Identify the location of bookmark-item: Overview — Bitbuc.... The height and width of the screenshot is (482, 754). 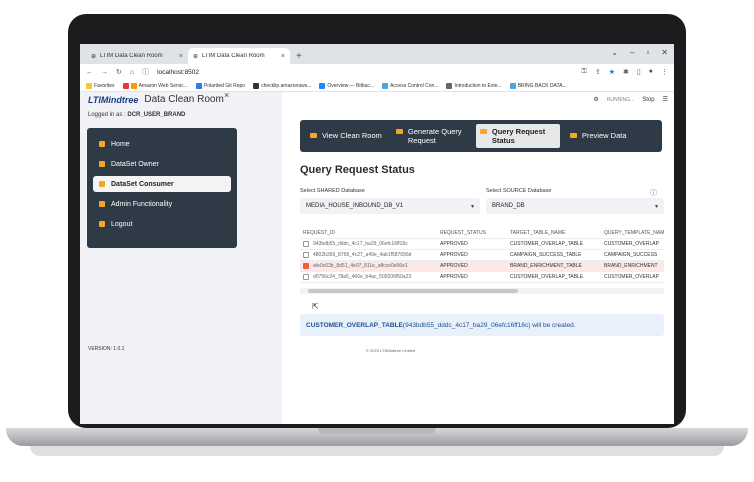
(346, 85).